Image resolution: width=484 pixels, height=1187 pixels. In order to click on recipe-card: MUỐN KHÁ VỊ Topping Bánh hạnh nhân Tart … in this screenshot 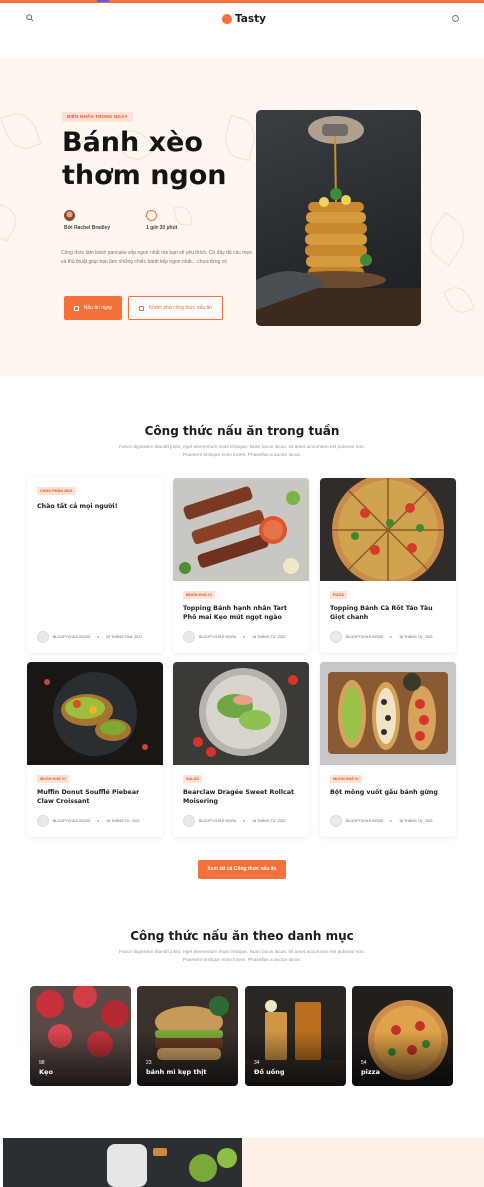, I will do `click(241, 565)`.